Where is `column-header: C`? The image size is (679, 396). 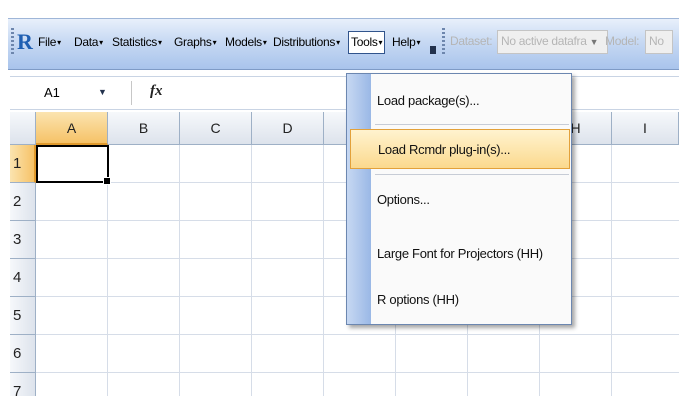 column-header: C is located at coordinates (216, 128).